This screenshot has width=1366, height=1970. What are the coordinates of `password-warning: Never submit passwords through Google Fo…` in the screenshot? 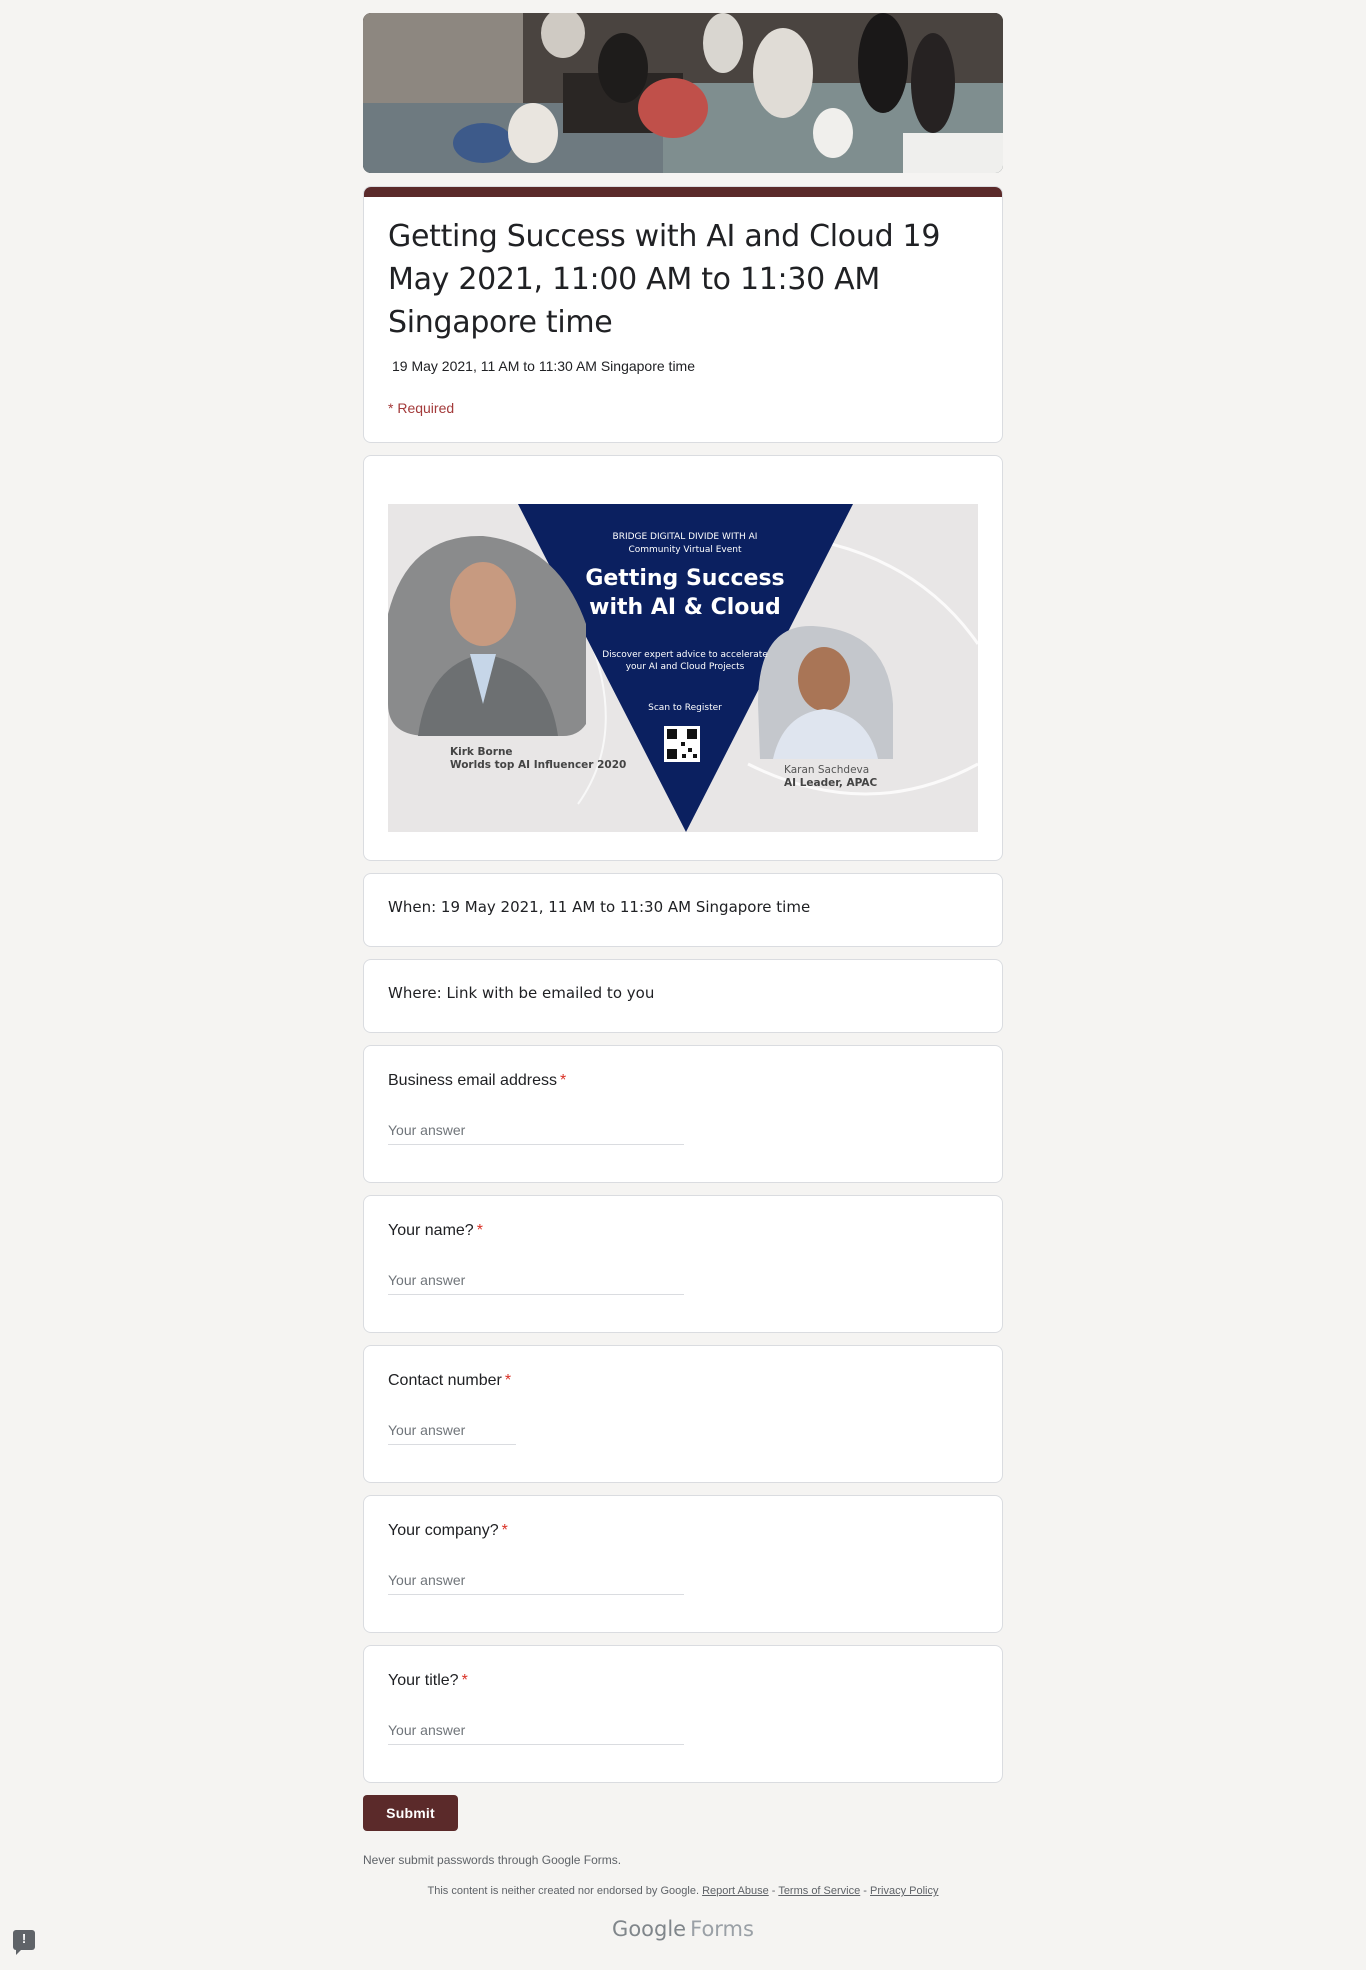 It's located at (492, 1860).